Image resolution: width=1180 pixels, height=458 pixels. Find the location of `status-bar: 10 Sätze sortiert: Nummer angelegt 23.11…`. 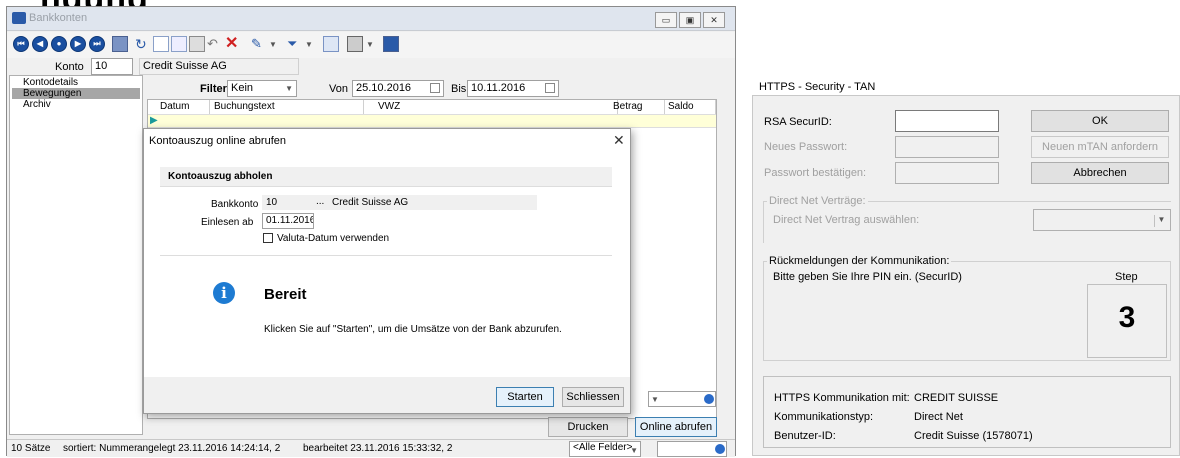

status-bar: 10 Sätze sortiert: Nummer angelegt 23.11… is located at coordinates (371, 448).